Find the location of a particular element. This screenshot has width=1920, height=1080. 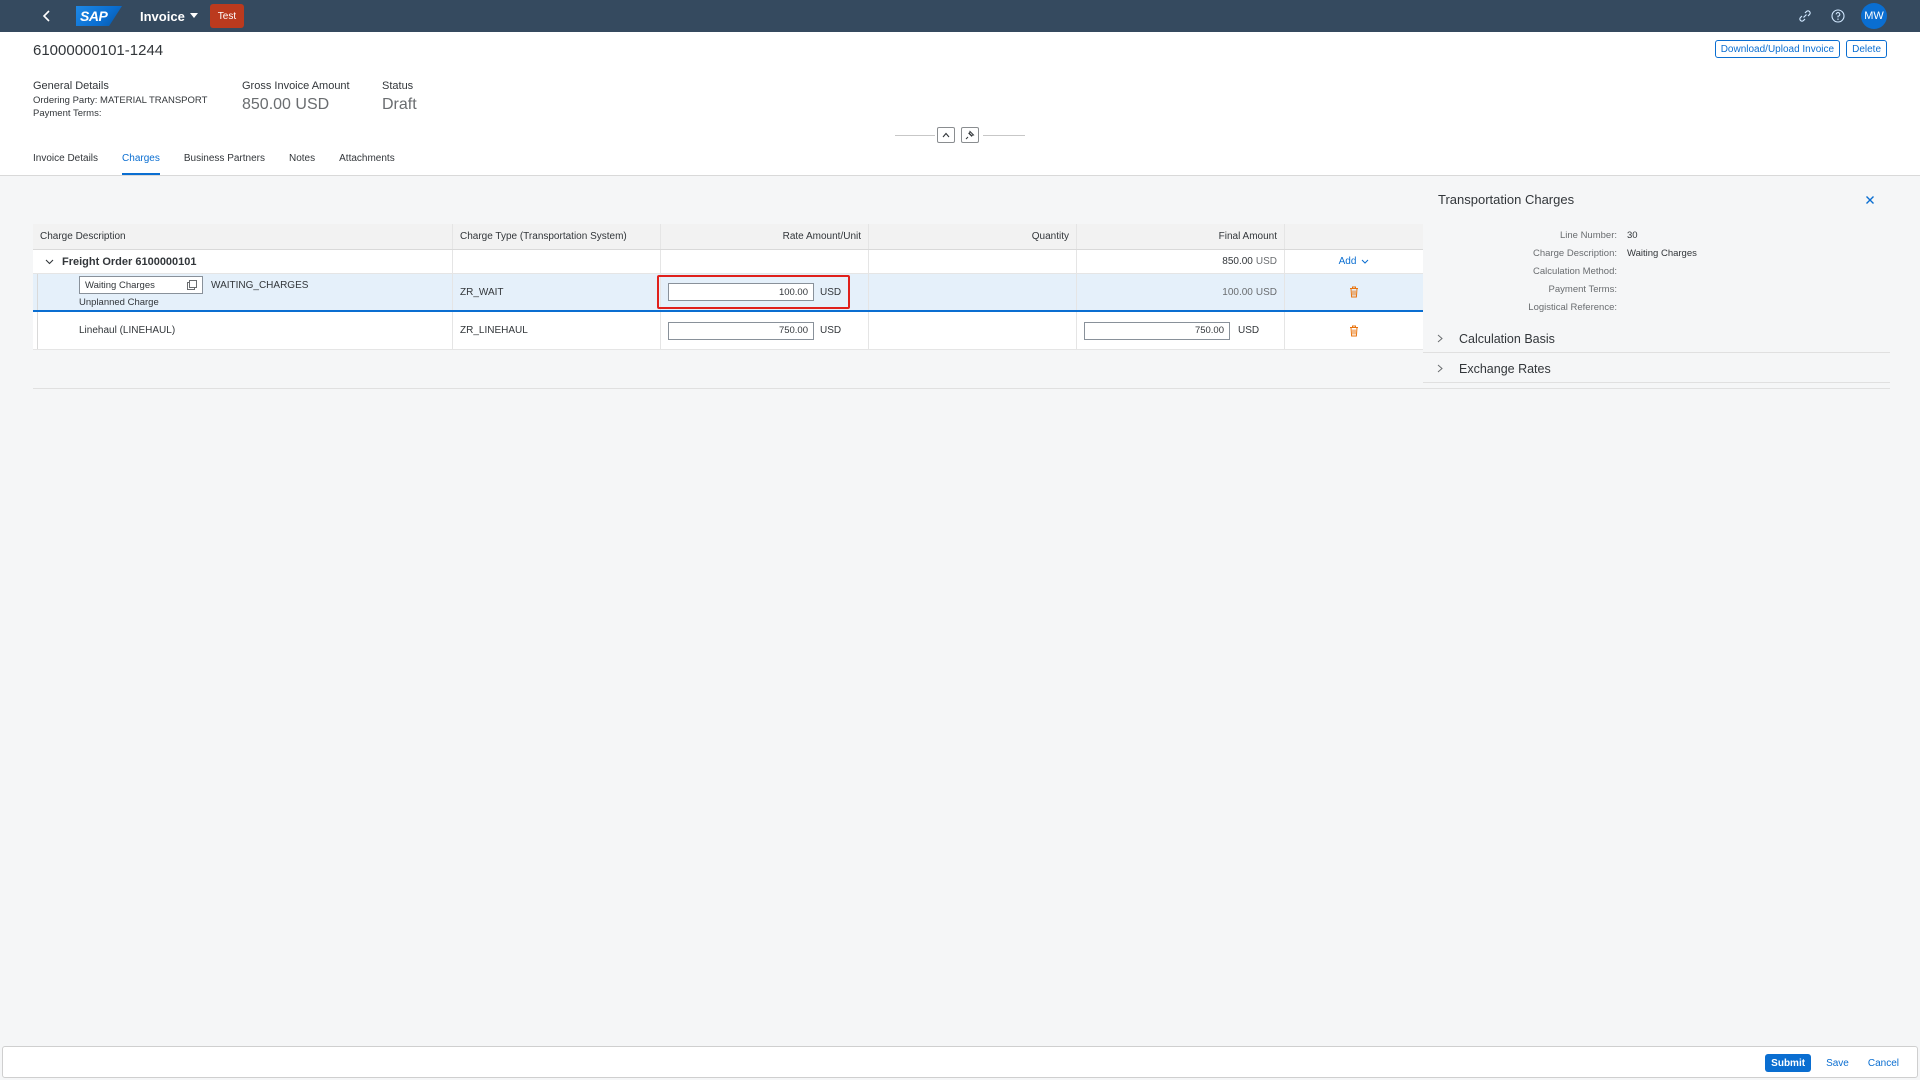

charge-description: Linehaul (LINEHAUL) is located at coordinates (127, 330).